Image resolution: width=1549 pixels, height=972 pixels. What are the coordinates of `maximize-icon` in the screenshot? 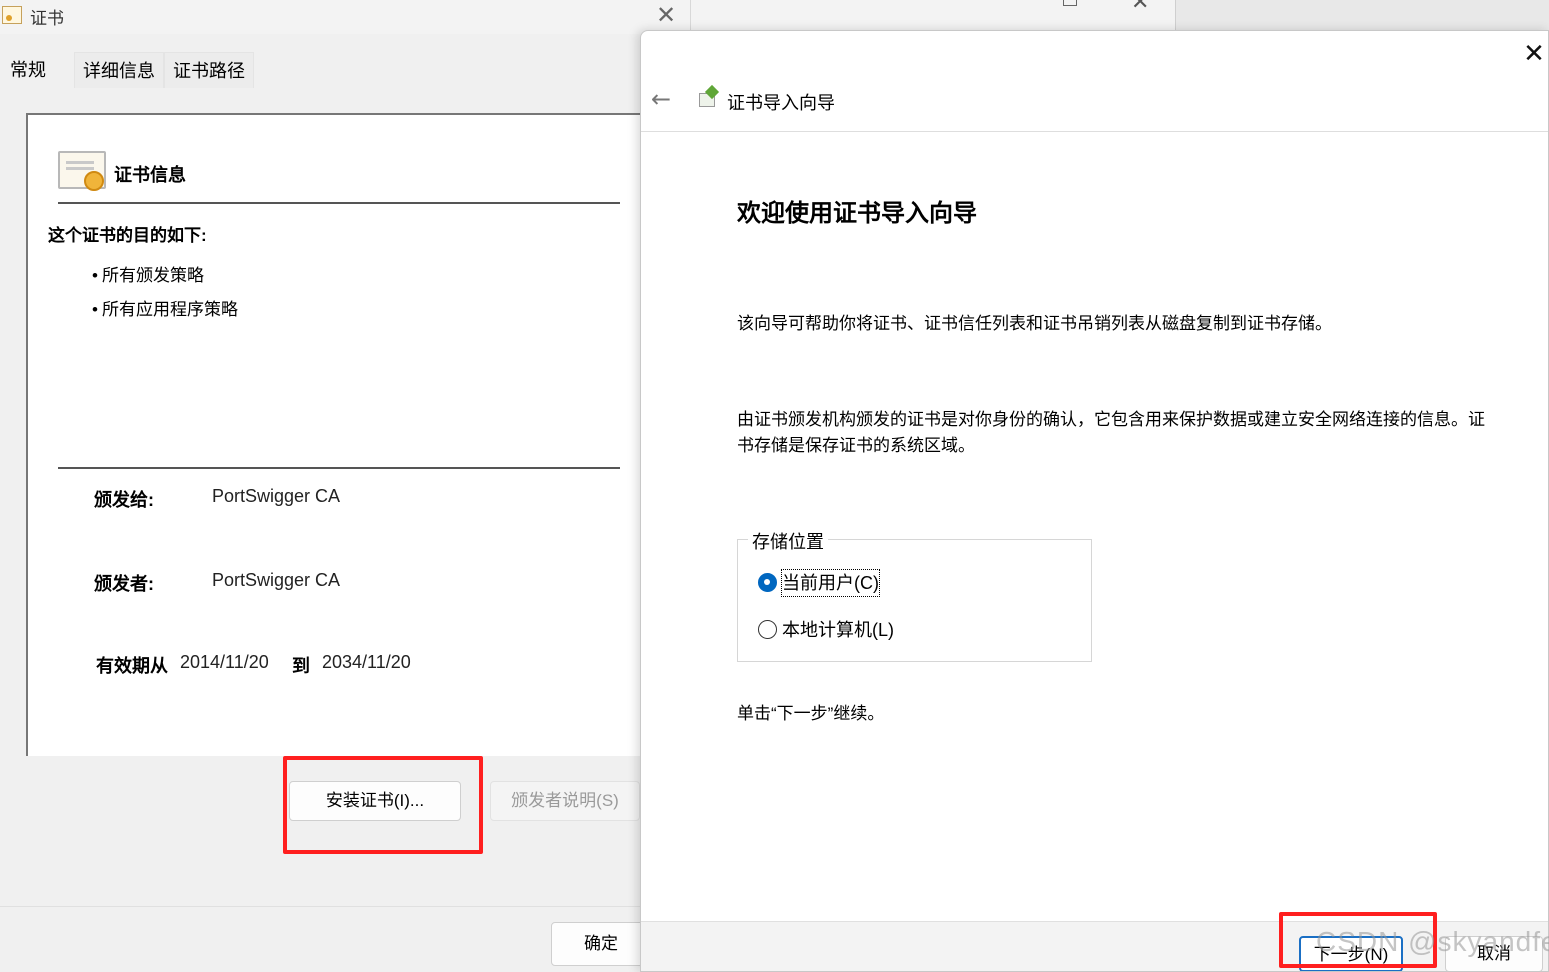 It's located at (1070, 3).